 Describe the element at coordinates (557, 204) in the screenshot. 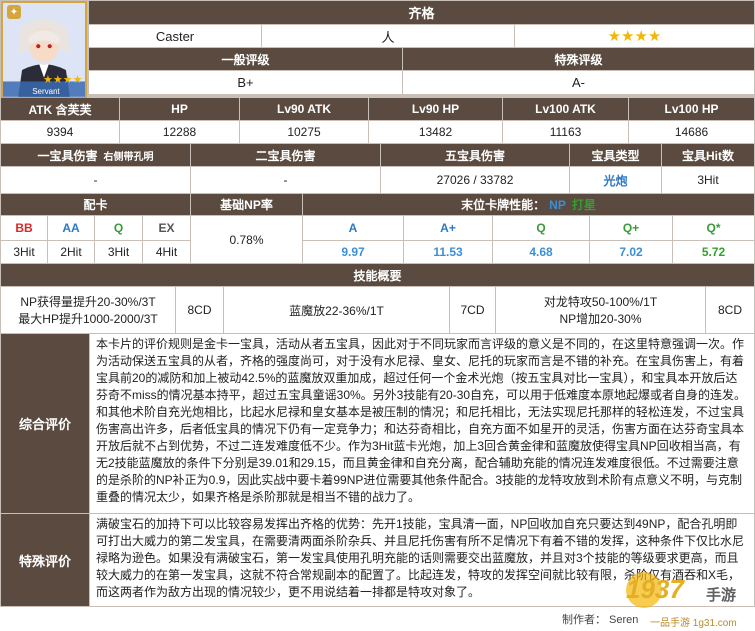

I see `card-performance-np-label: NP` at that location.